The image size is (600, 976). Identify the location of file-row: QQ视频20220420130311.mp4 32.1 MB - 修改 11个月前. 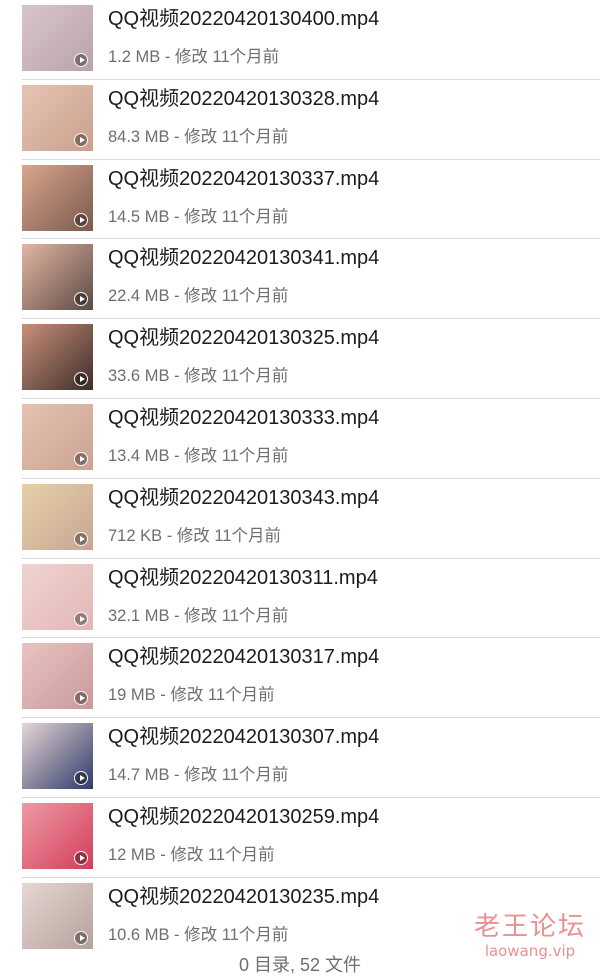
(300, 599).